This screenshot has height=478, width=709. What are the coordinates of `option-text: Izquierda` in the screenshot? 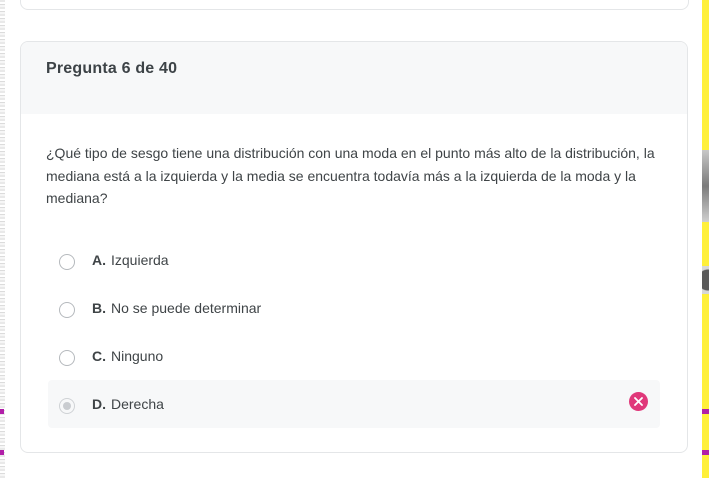 It's located at (140, 259).